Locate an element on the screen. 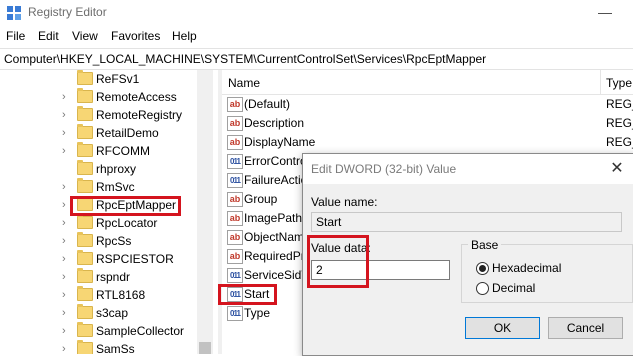 The width and height of the screenshot is (633, 356). tree-item: › RSPCIESTOR is located at coordinates (106, 259).